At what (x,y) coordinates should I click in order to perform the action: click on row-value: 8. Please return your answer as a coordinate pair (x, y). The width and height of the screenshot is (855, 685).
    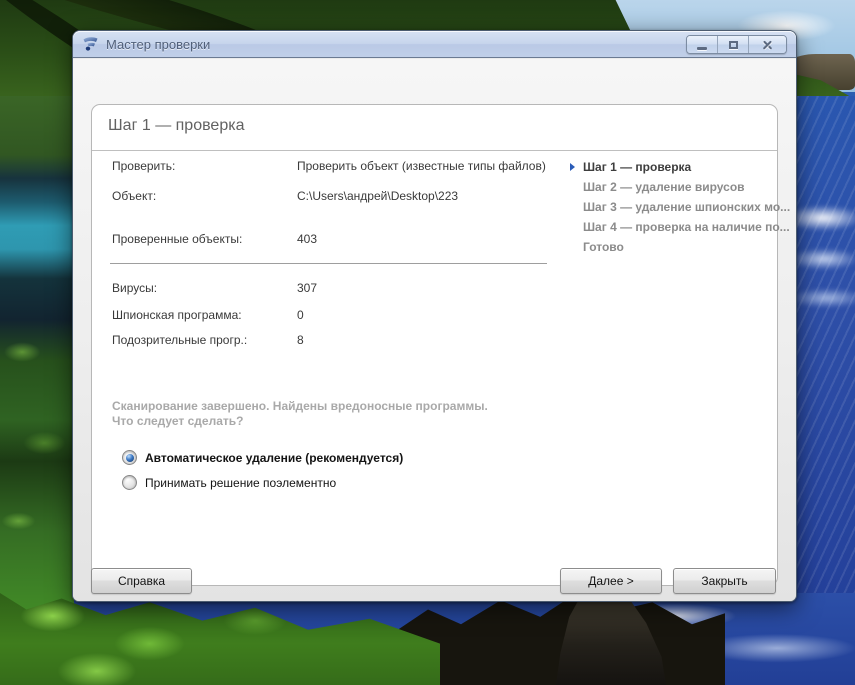
    Looking at the image, I should click on (300, 340).